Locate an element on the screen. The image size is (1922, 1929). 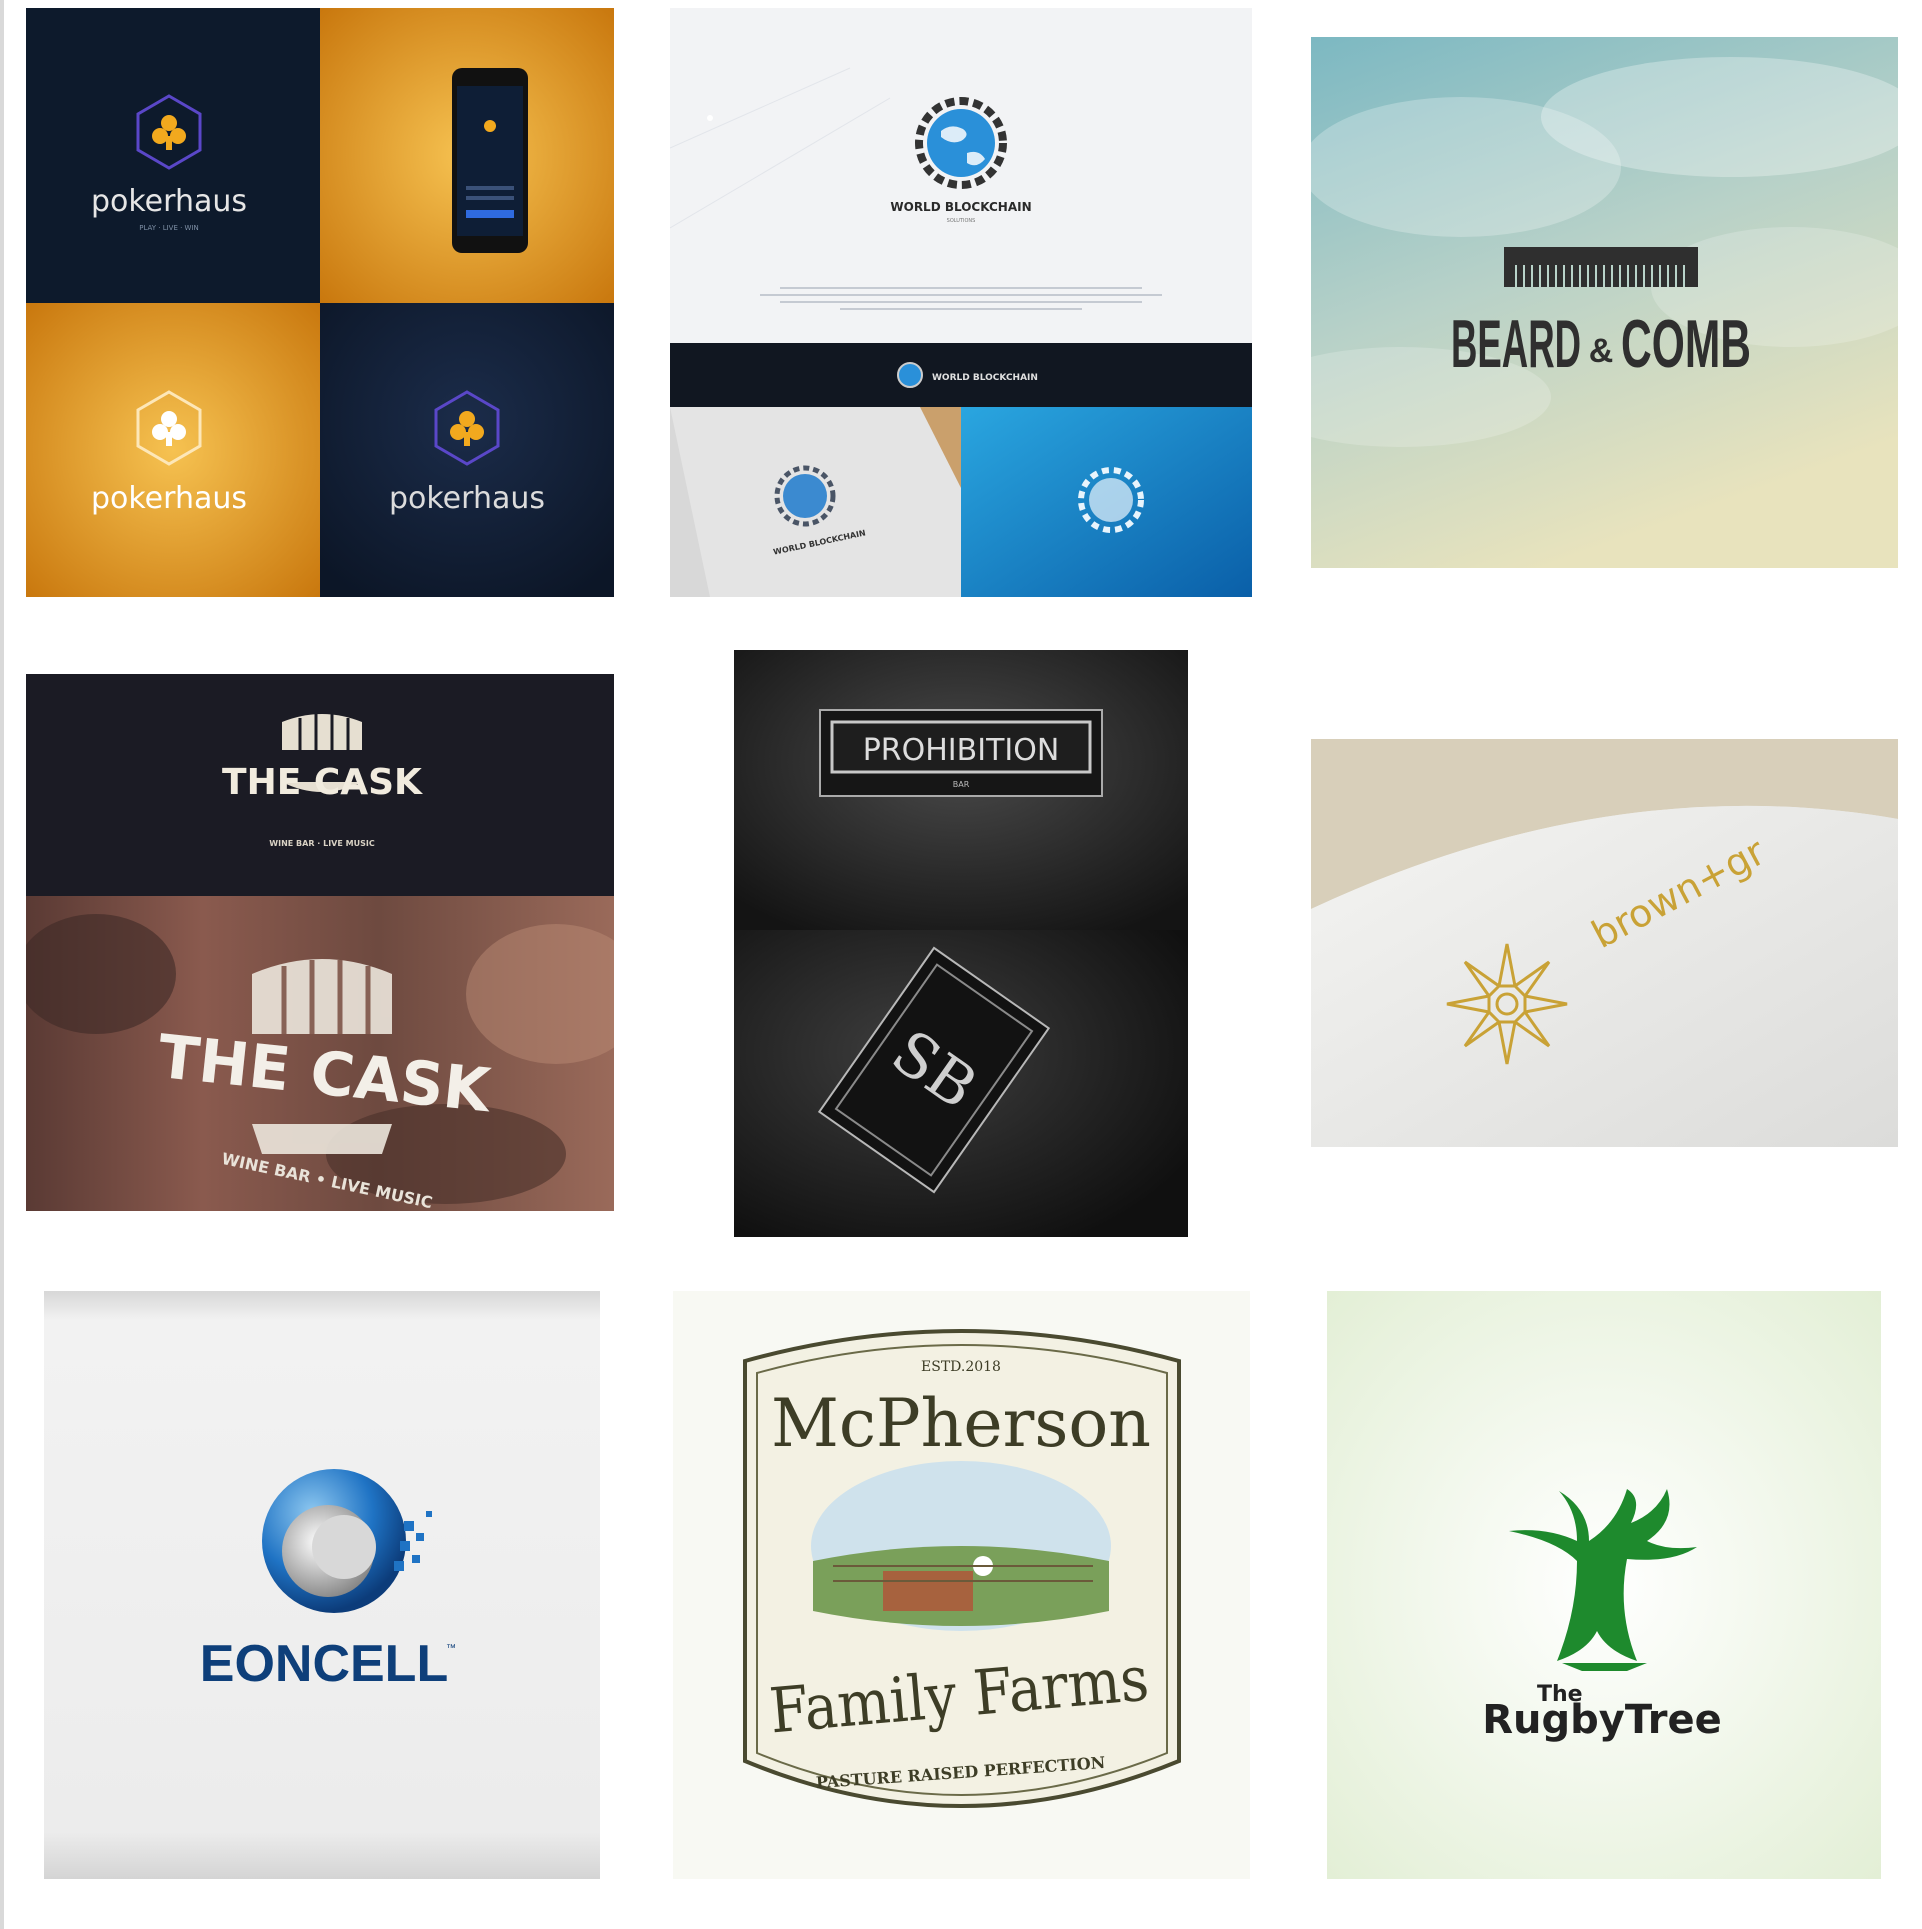
page-left-edge is located at coordinates (2, 964).